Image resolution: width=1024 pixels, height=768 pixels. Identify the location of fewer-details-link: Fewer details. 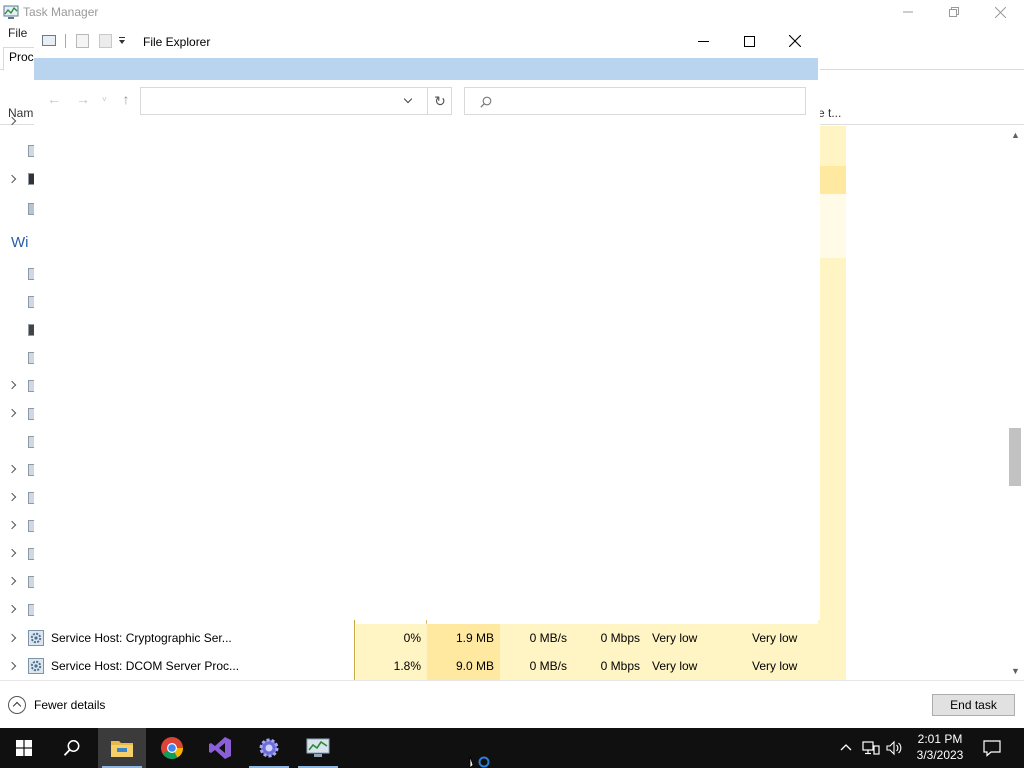
(69, 705).